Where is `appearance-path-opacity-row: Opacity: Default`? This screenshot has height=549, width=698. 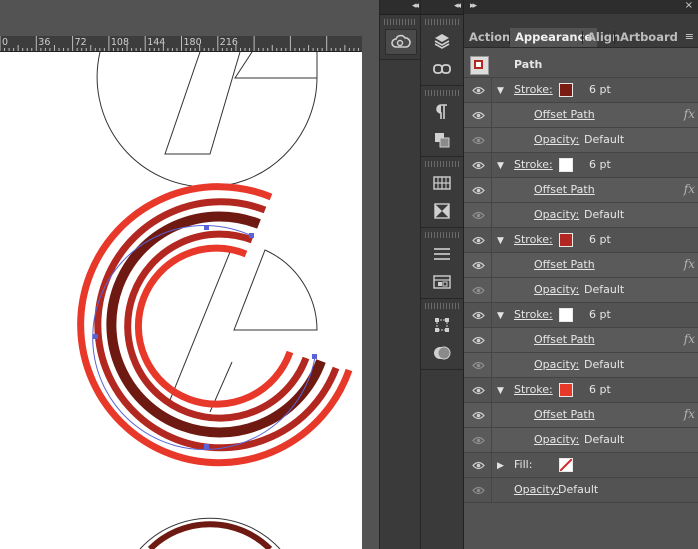
appearance-path-opacity-row: Opacity: Default is located at coordinates (581, 490).